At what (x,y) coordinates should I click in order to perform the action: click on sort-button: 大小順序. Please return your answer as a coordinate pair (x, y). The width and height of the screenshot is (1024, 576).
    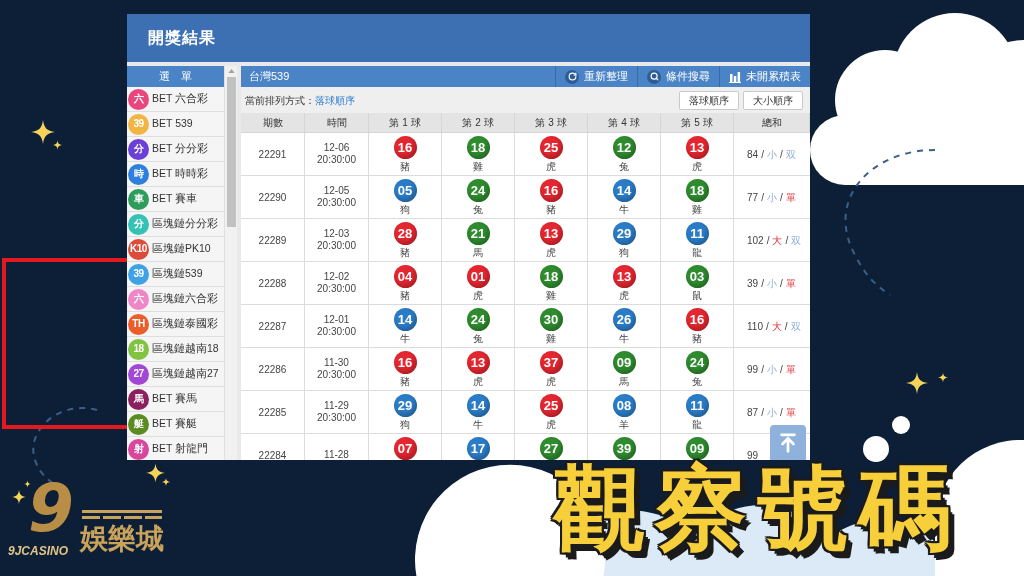
    Looking at the image, I should click on (773, 100).